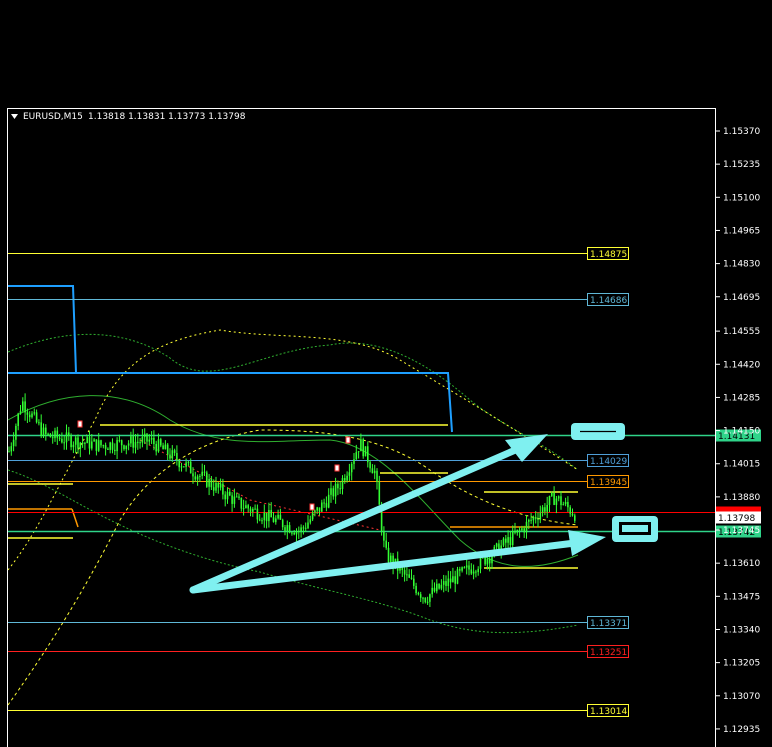  Describe the element at coordinates (741, 498) in the screenshot. I see `y-tick-label: 1.13880` at that location.